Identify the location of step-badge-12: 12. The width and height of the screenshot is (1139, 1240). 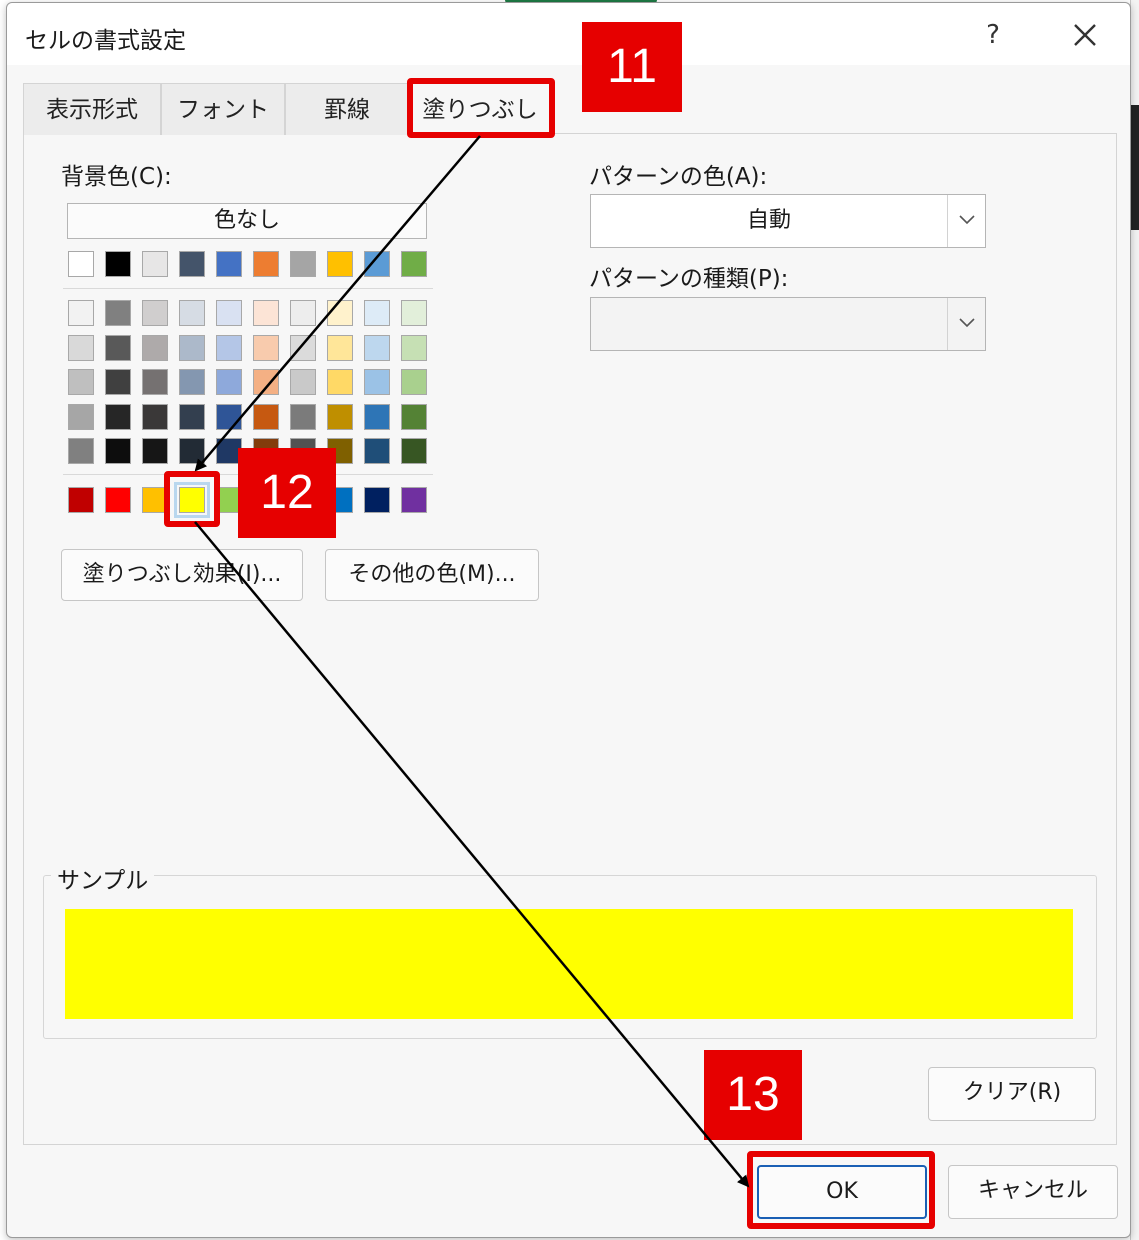
(287, 493).